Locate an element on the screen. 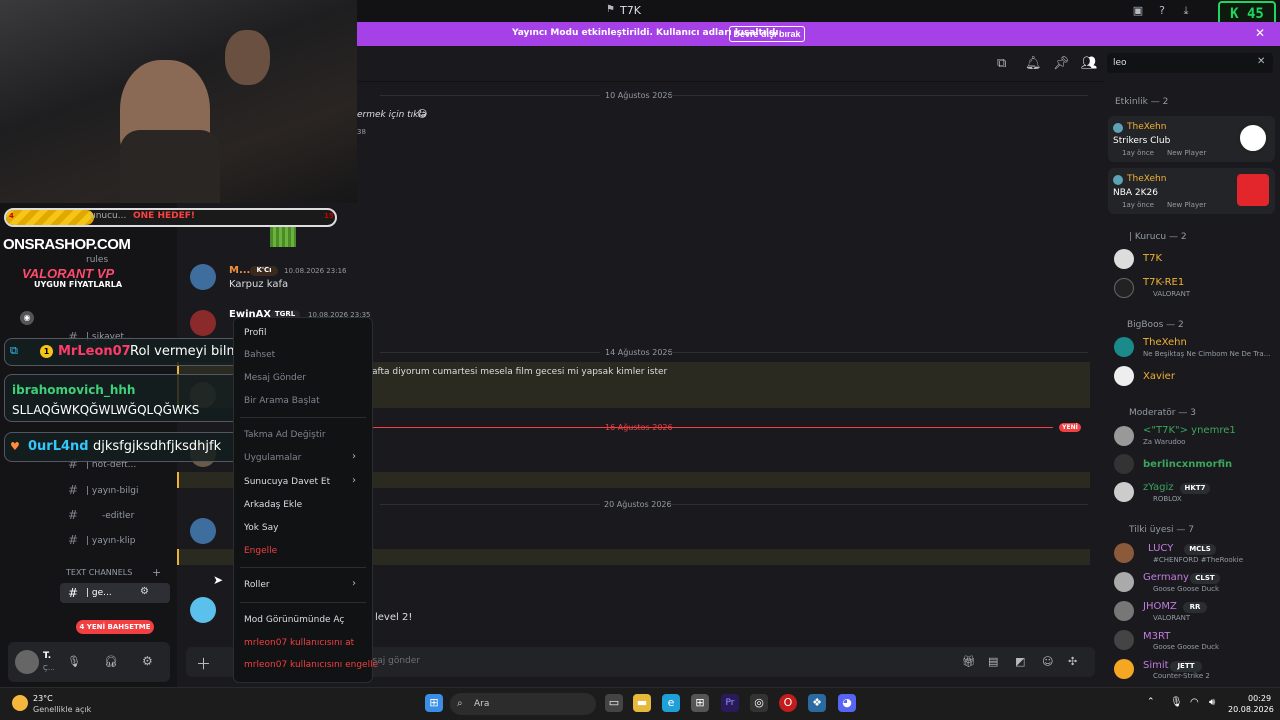 The image size is (1280, 720). member-name: berlincxnmorfin is located at coordinates (1187, 464).